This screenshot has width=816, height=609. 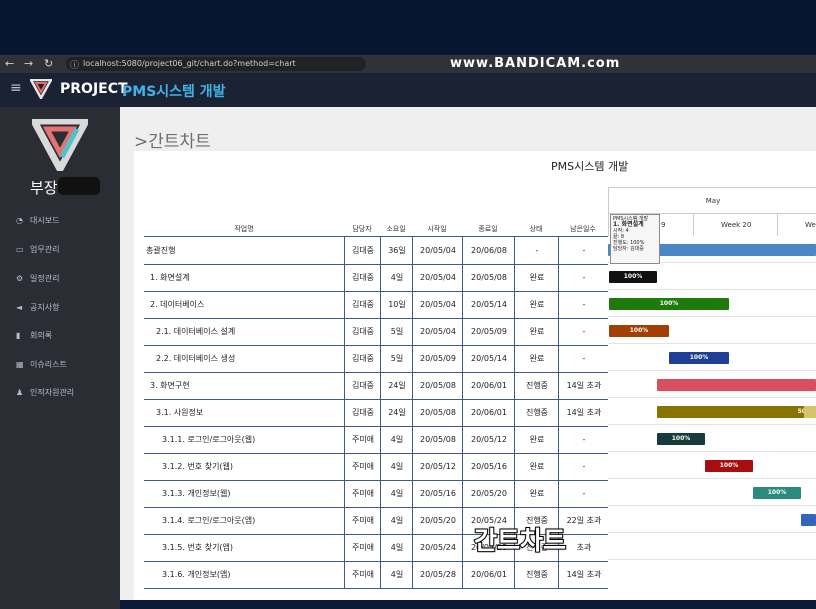 What do you see at coordinates (712, 200) in the screenshot?
I see `gantt-month: May` at bounding box center [712, 200].